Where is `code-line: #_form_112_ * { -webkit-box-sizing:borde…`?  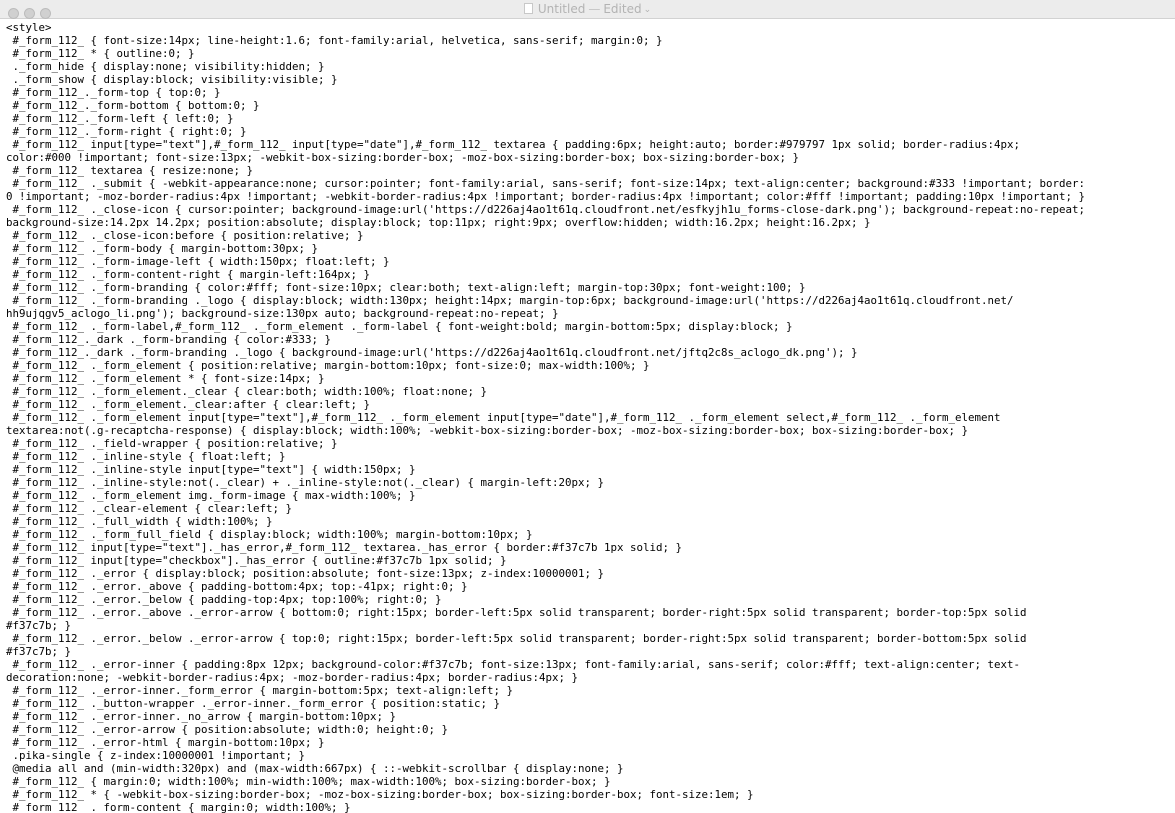 code-line: #_form_112_ * { -webkit-box-sizing:borde… is located at coordinates (380, 794).